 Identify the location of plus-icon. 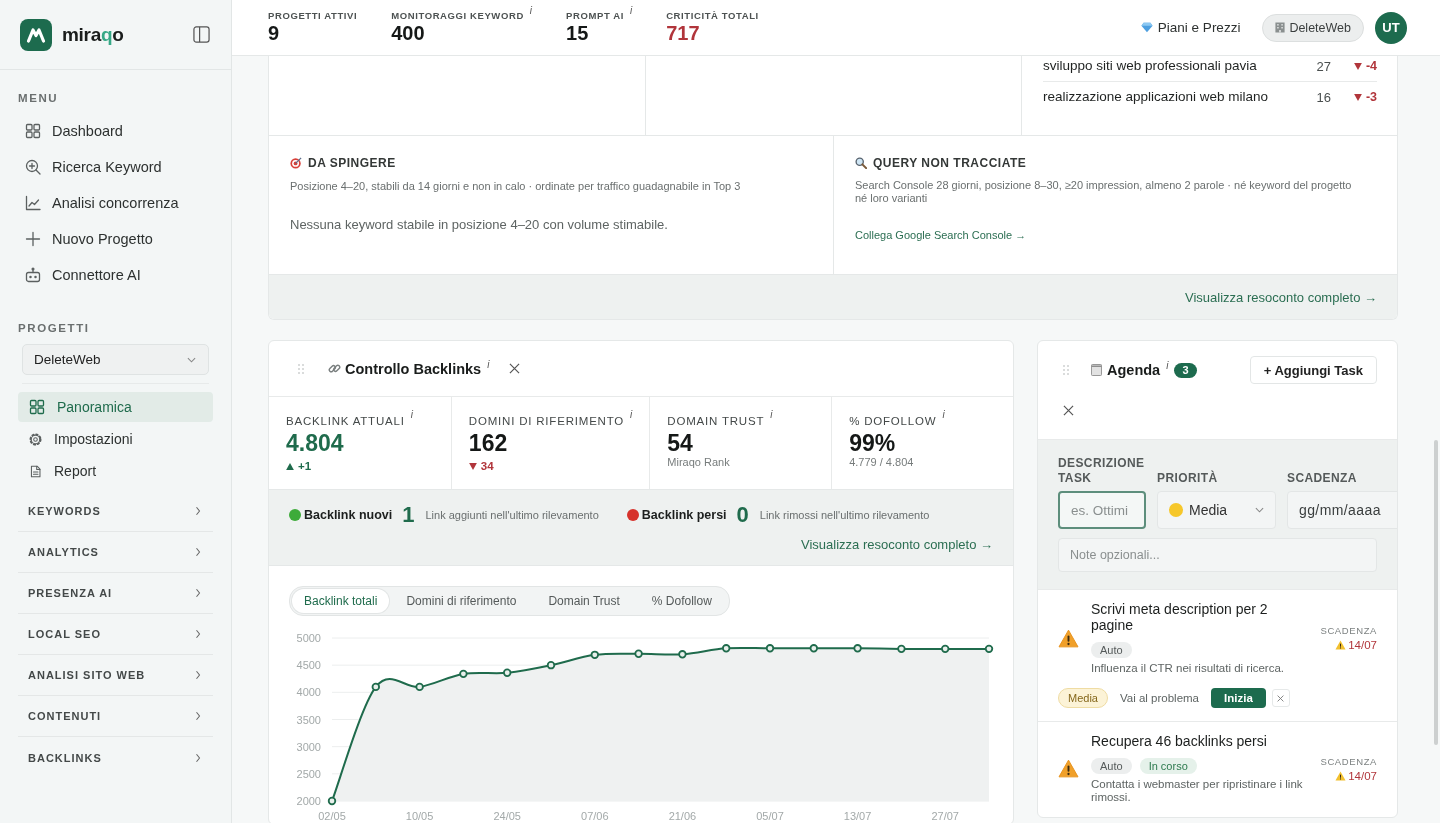
(33, 239).